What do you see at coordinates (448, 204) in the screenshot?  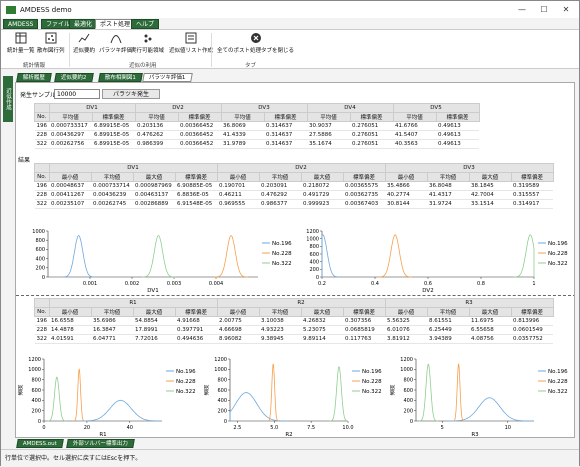 I see `value-cell: 31.9724` at bounding box center [448, 204].